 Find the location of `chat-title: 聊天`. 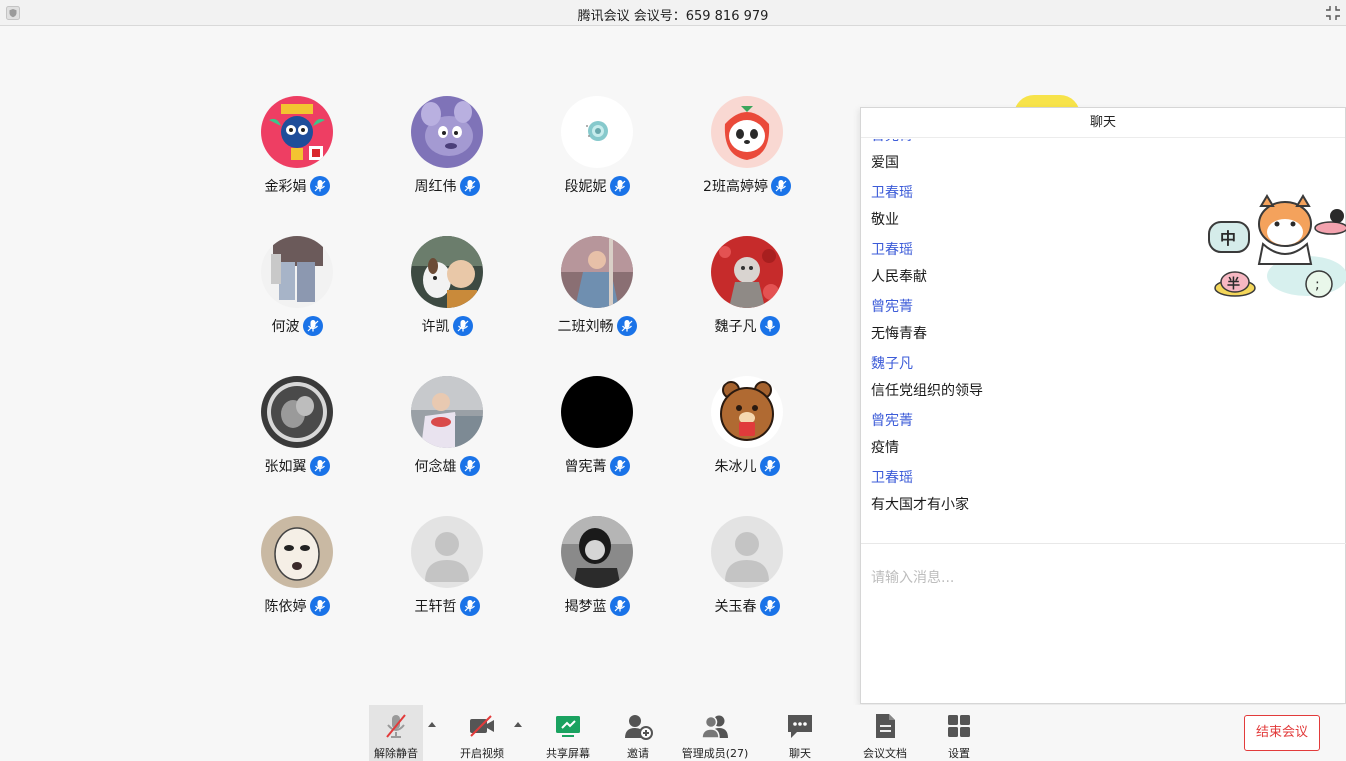

chat-title: 聊天 is located at coordinates (1103, 123).